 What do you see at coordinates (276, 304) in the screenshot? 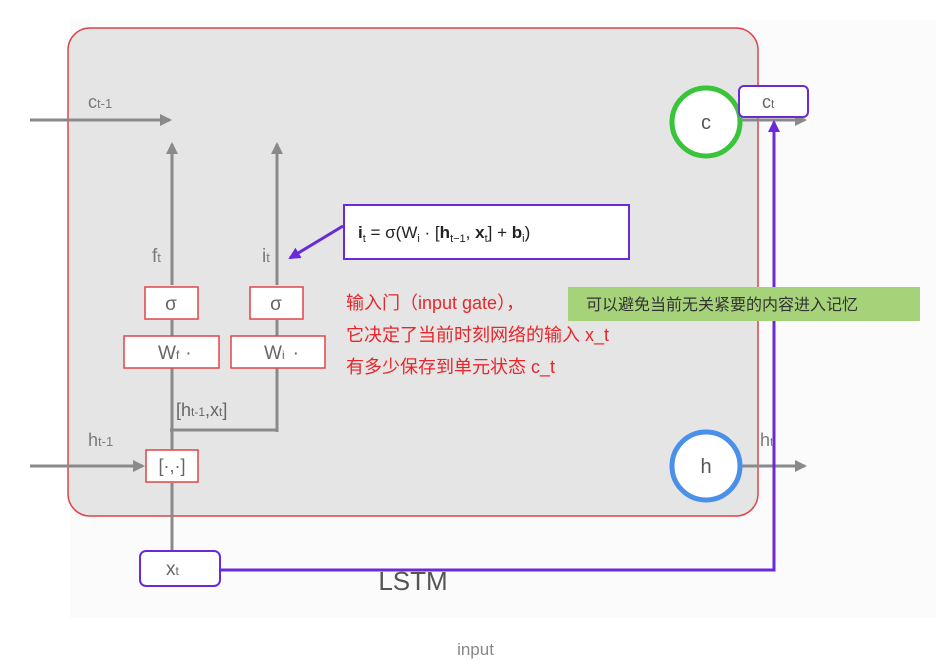
I see `input-sigma-text: σ` at bounding box center [276, 304].